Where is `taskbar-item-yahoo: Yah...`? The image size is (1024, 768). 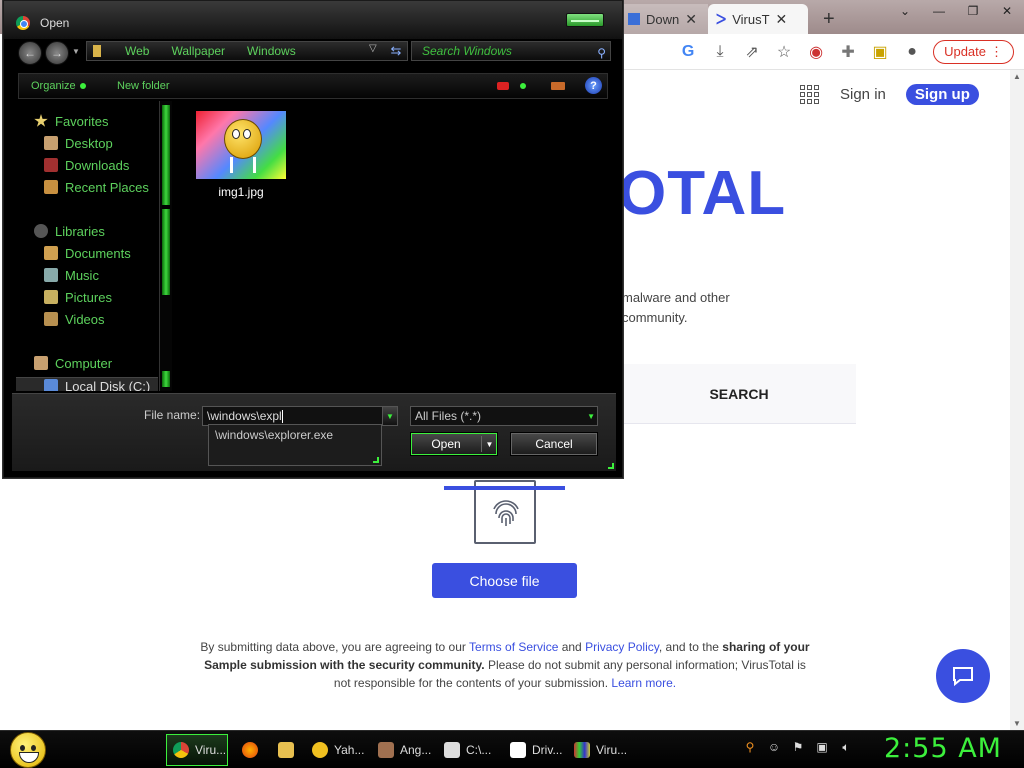 taskbar-item-yahoo: Yah... is located at coordinates (337, 750).